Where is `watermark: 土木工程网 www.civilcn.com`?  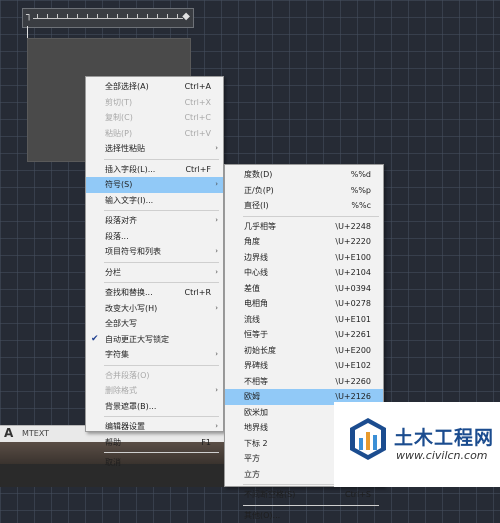 watermark: 土木工程网 www.civilcn.com is located at coordinates (417, 444).